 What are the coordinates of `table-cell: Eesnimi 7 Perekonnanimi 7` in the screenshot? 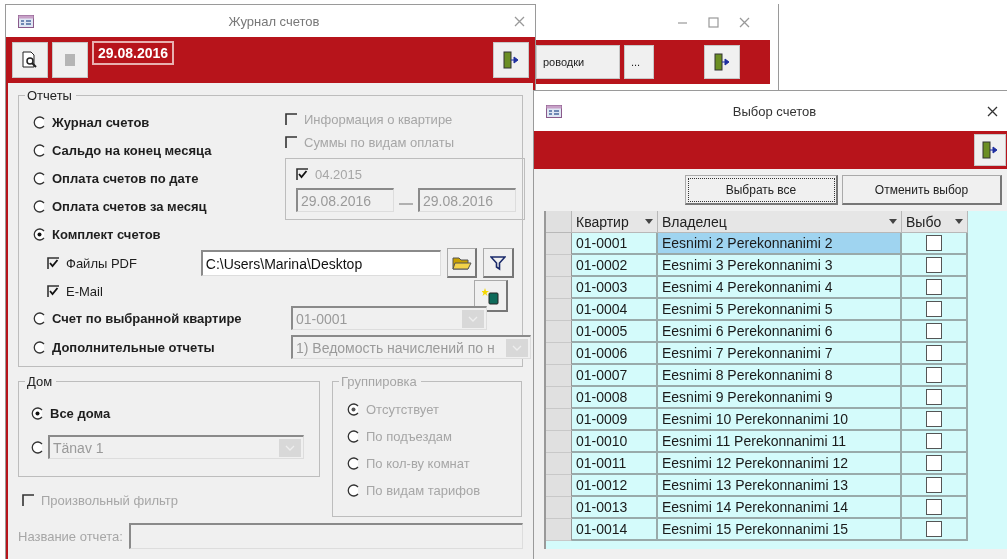 It's located at (780, 354).